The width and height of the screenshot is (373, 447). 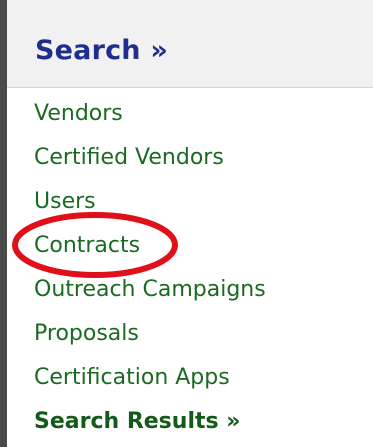 I want to click on panel-left-border, so click(x=3, y=223).